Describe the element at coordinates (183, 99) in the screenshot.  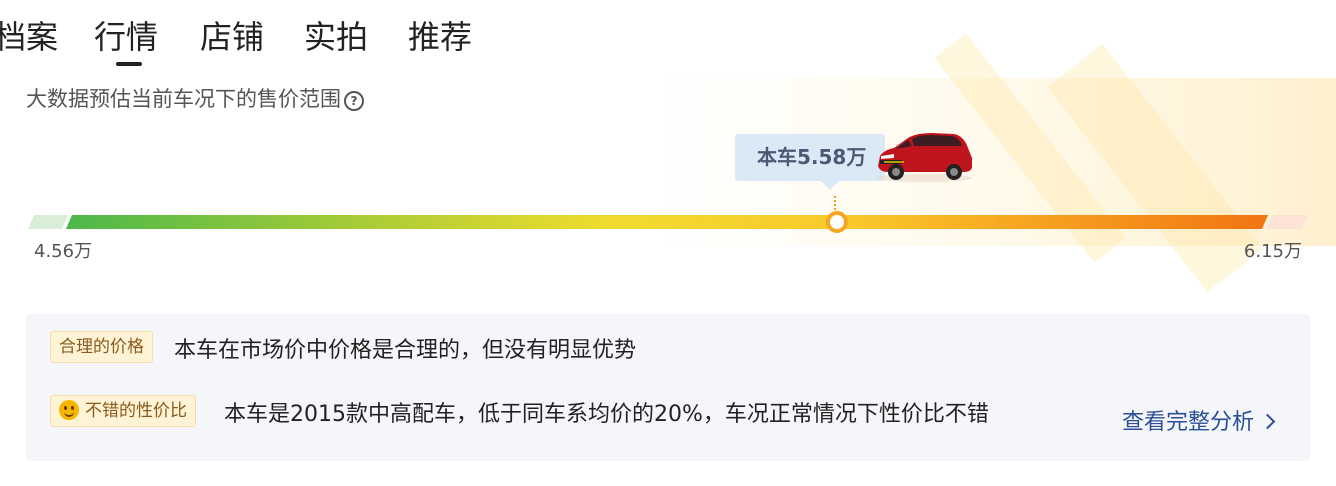
I see `price-range-title-text: 大数据预估当前车况下的售价范围` at that location.